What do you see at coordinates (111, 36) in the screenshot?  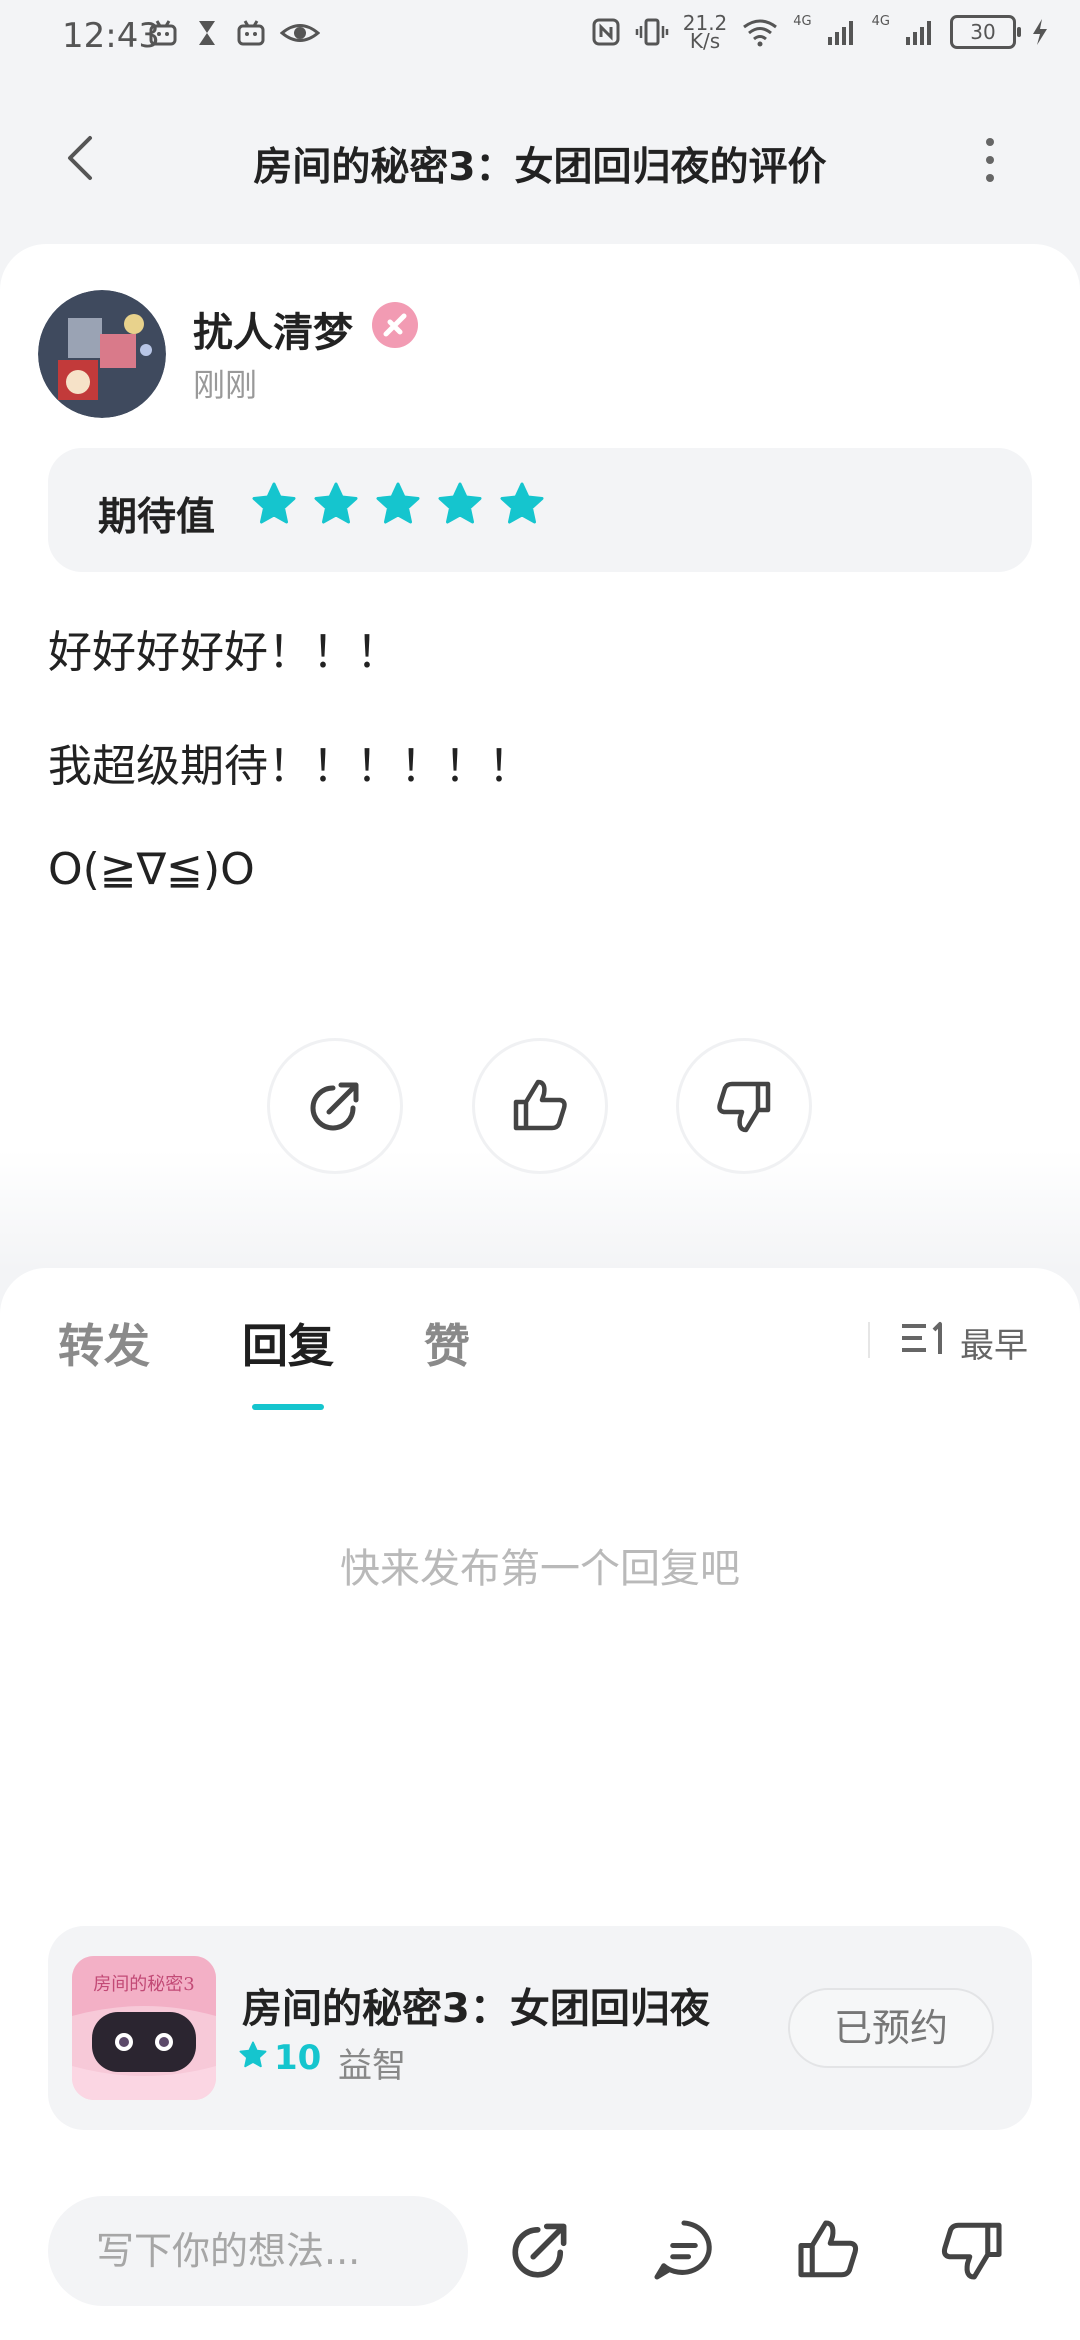 I see `status-time: 12:43` at bounding box center [111, 36].